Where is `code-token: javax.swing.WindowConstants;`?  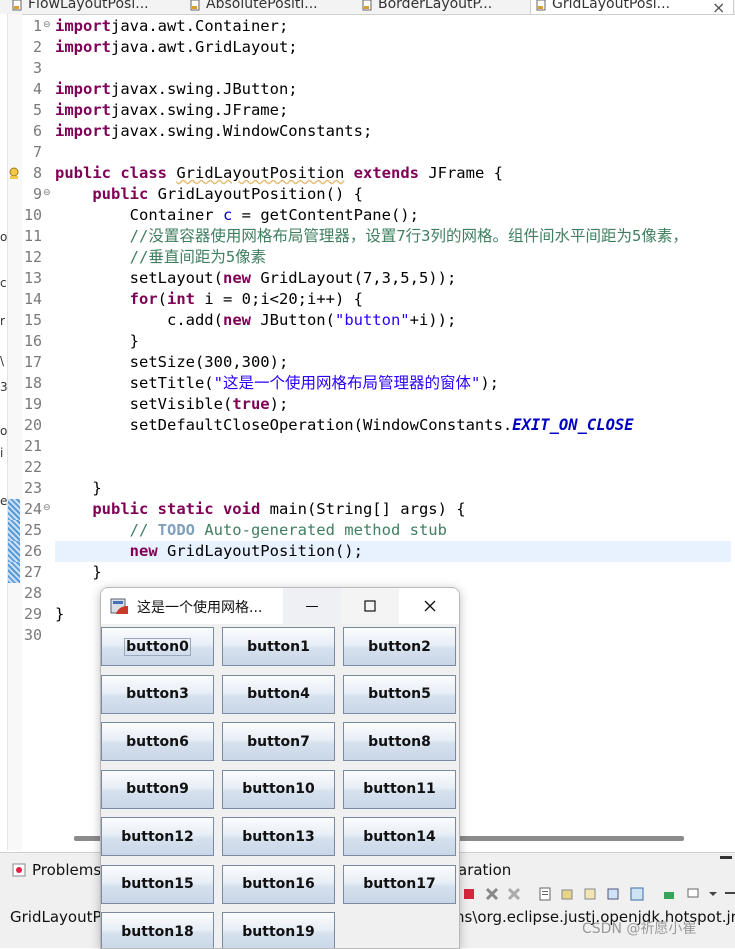 code-token: javax.swing.WindowConstants; is located at coordinates (242, 131).